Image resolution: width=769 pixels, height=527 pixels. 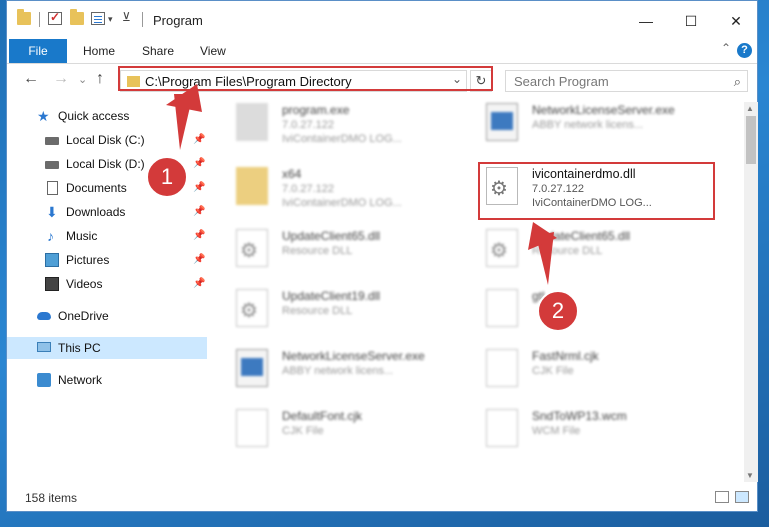 I want to click on close-button: ✕, so click(x=736, y=21).